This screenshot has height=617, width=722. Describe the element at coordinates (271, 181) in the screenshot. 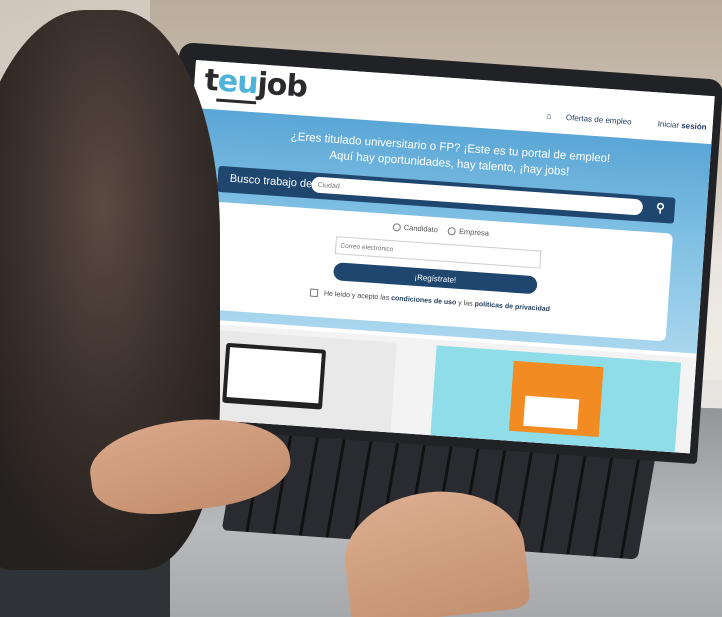

I see `search-label: Busco trabajo de` at that location.